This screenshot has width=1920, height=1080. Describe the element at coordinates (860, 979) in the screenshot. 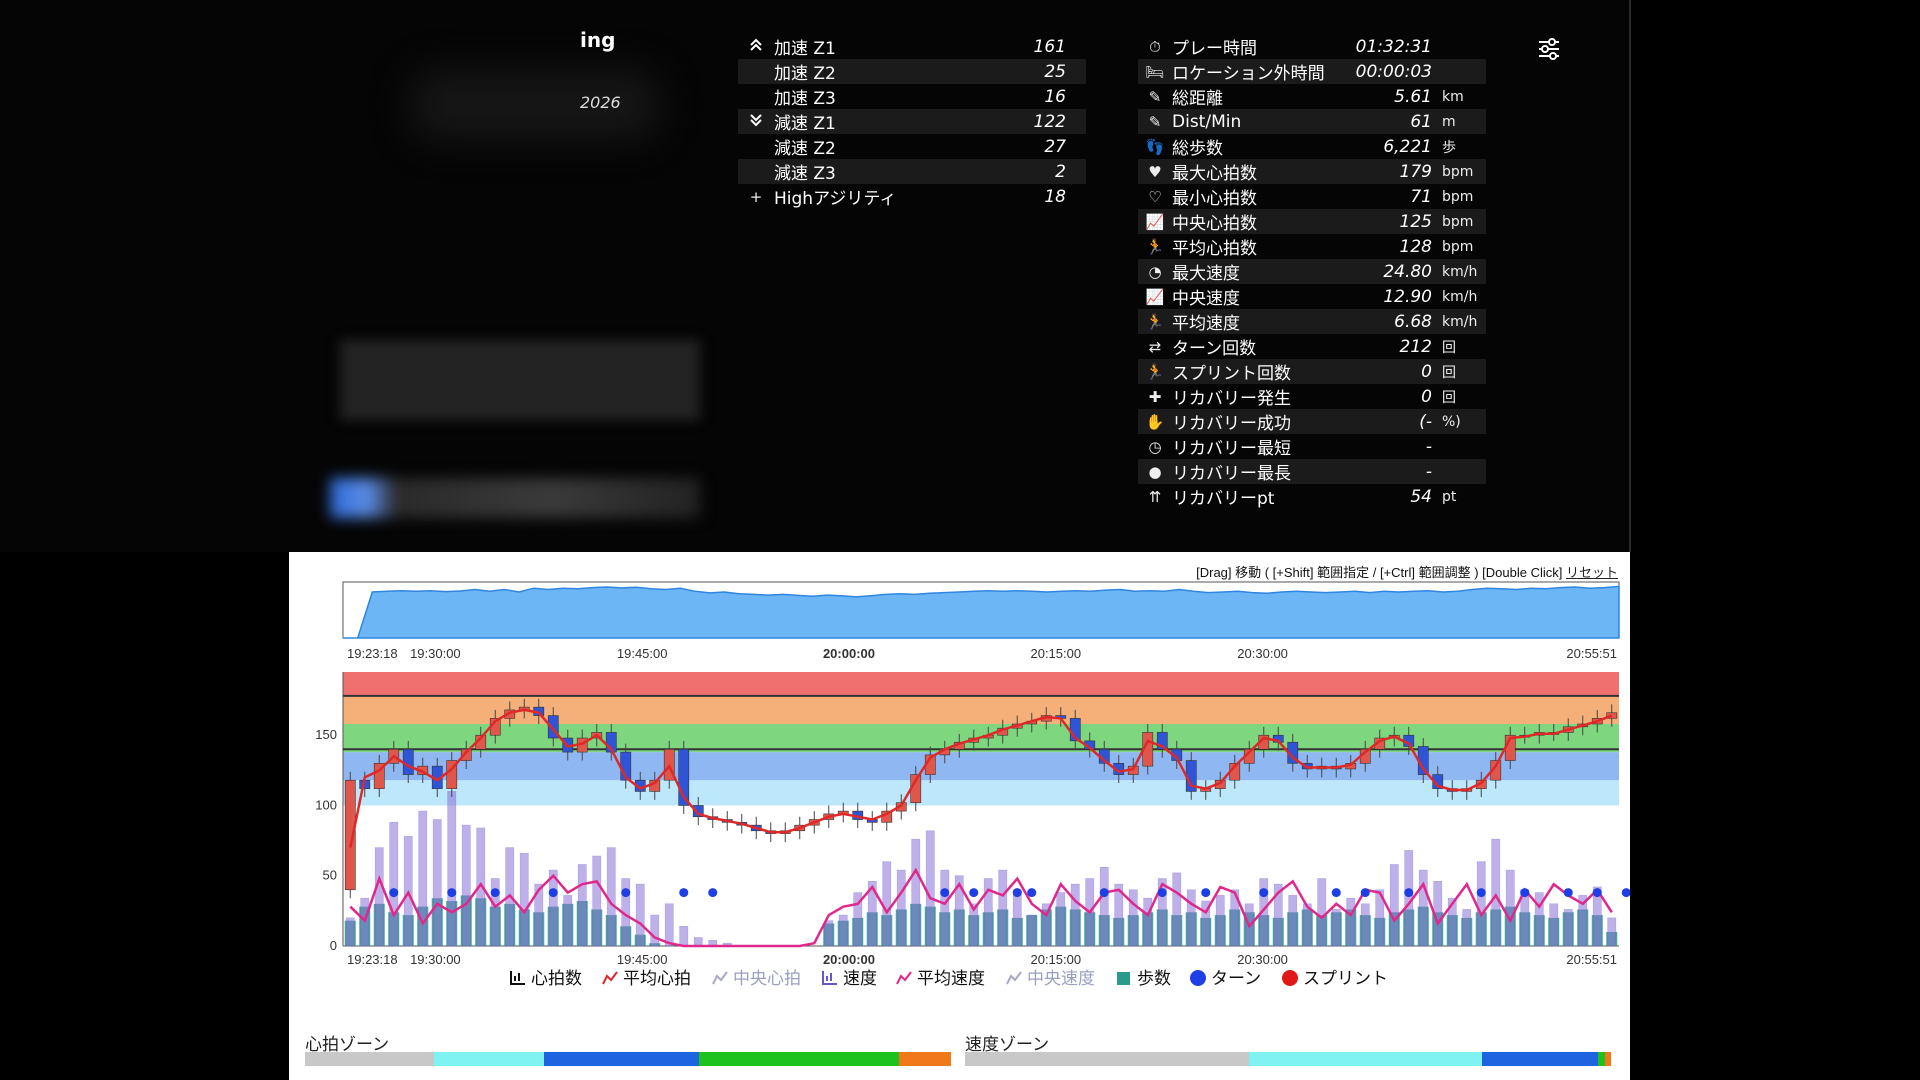

I see `legend-label: 速度` at that location.